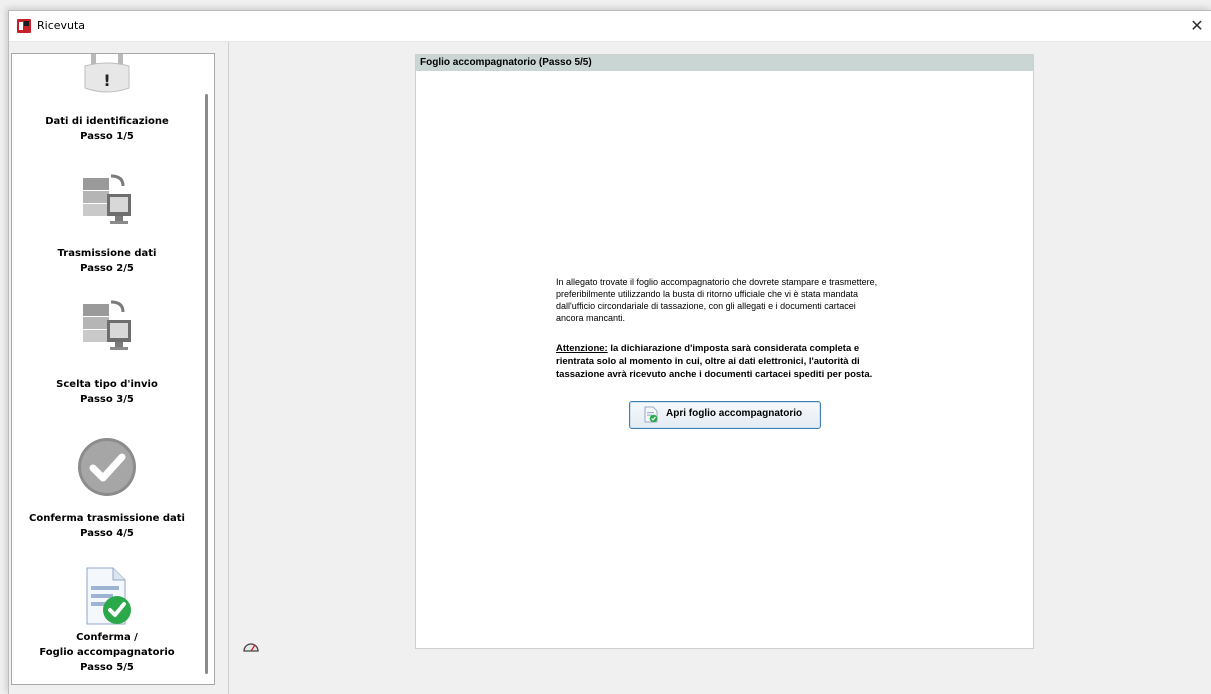  What do you see at coordinates (107, 533) in the screenshot?
I see `step-4-number: Passo 4/5` at bounding box center [107, 533].